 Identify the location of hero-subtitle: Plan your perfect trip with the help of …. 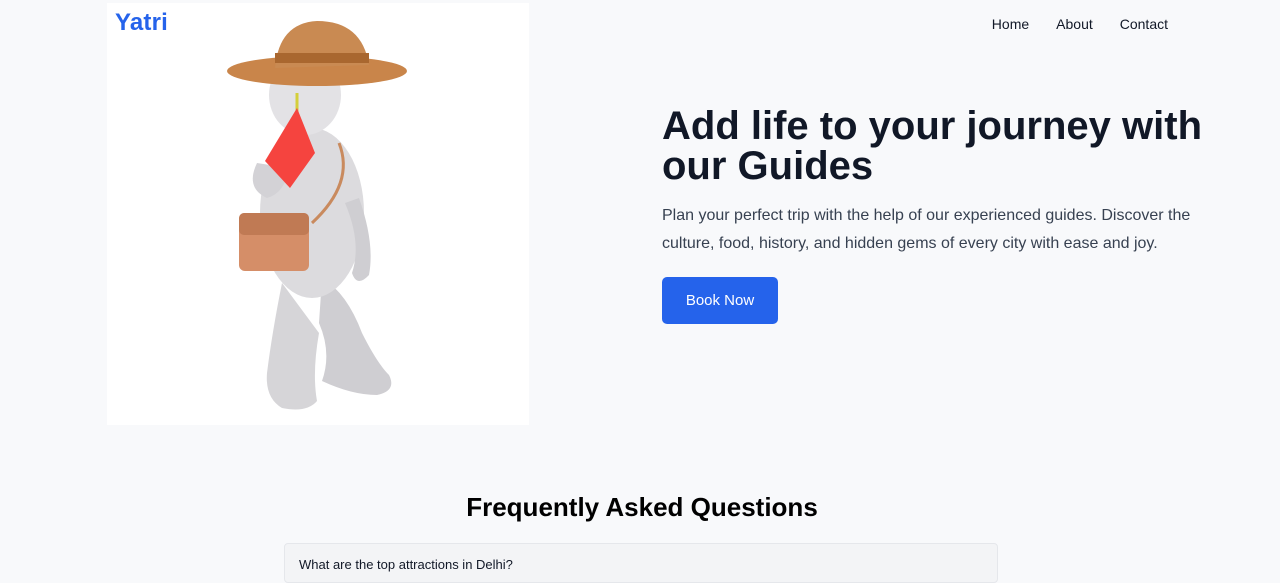
(926, 229).